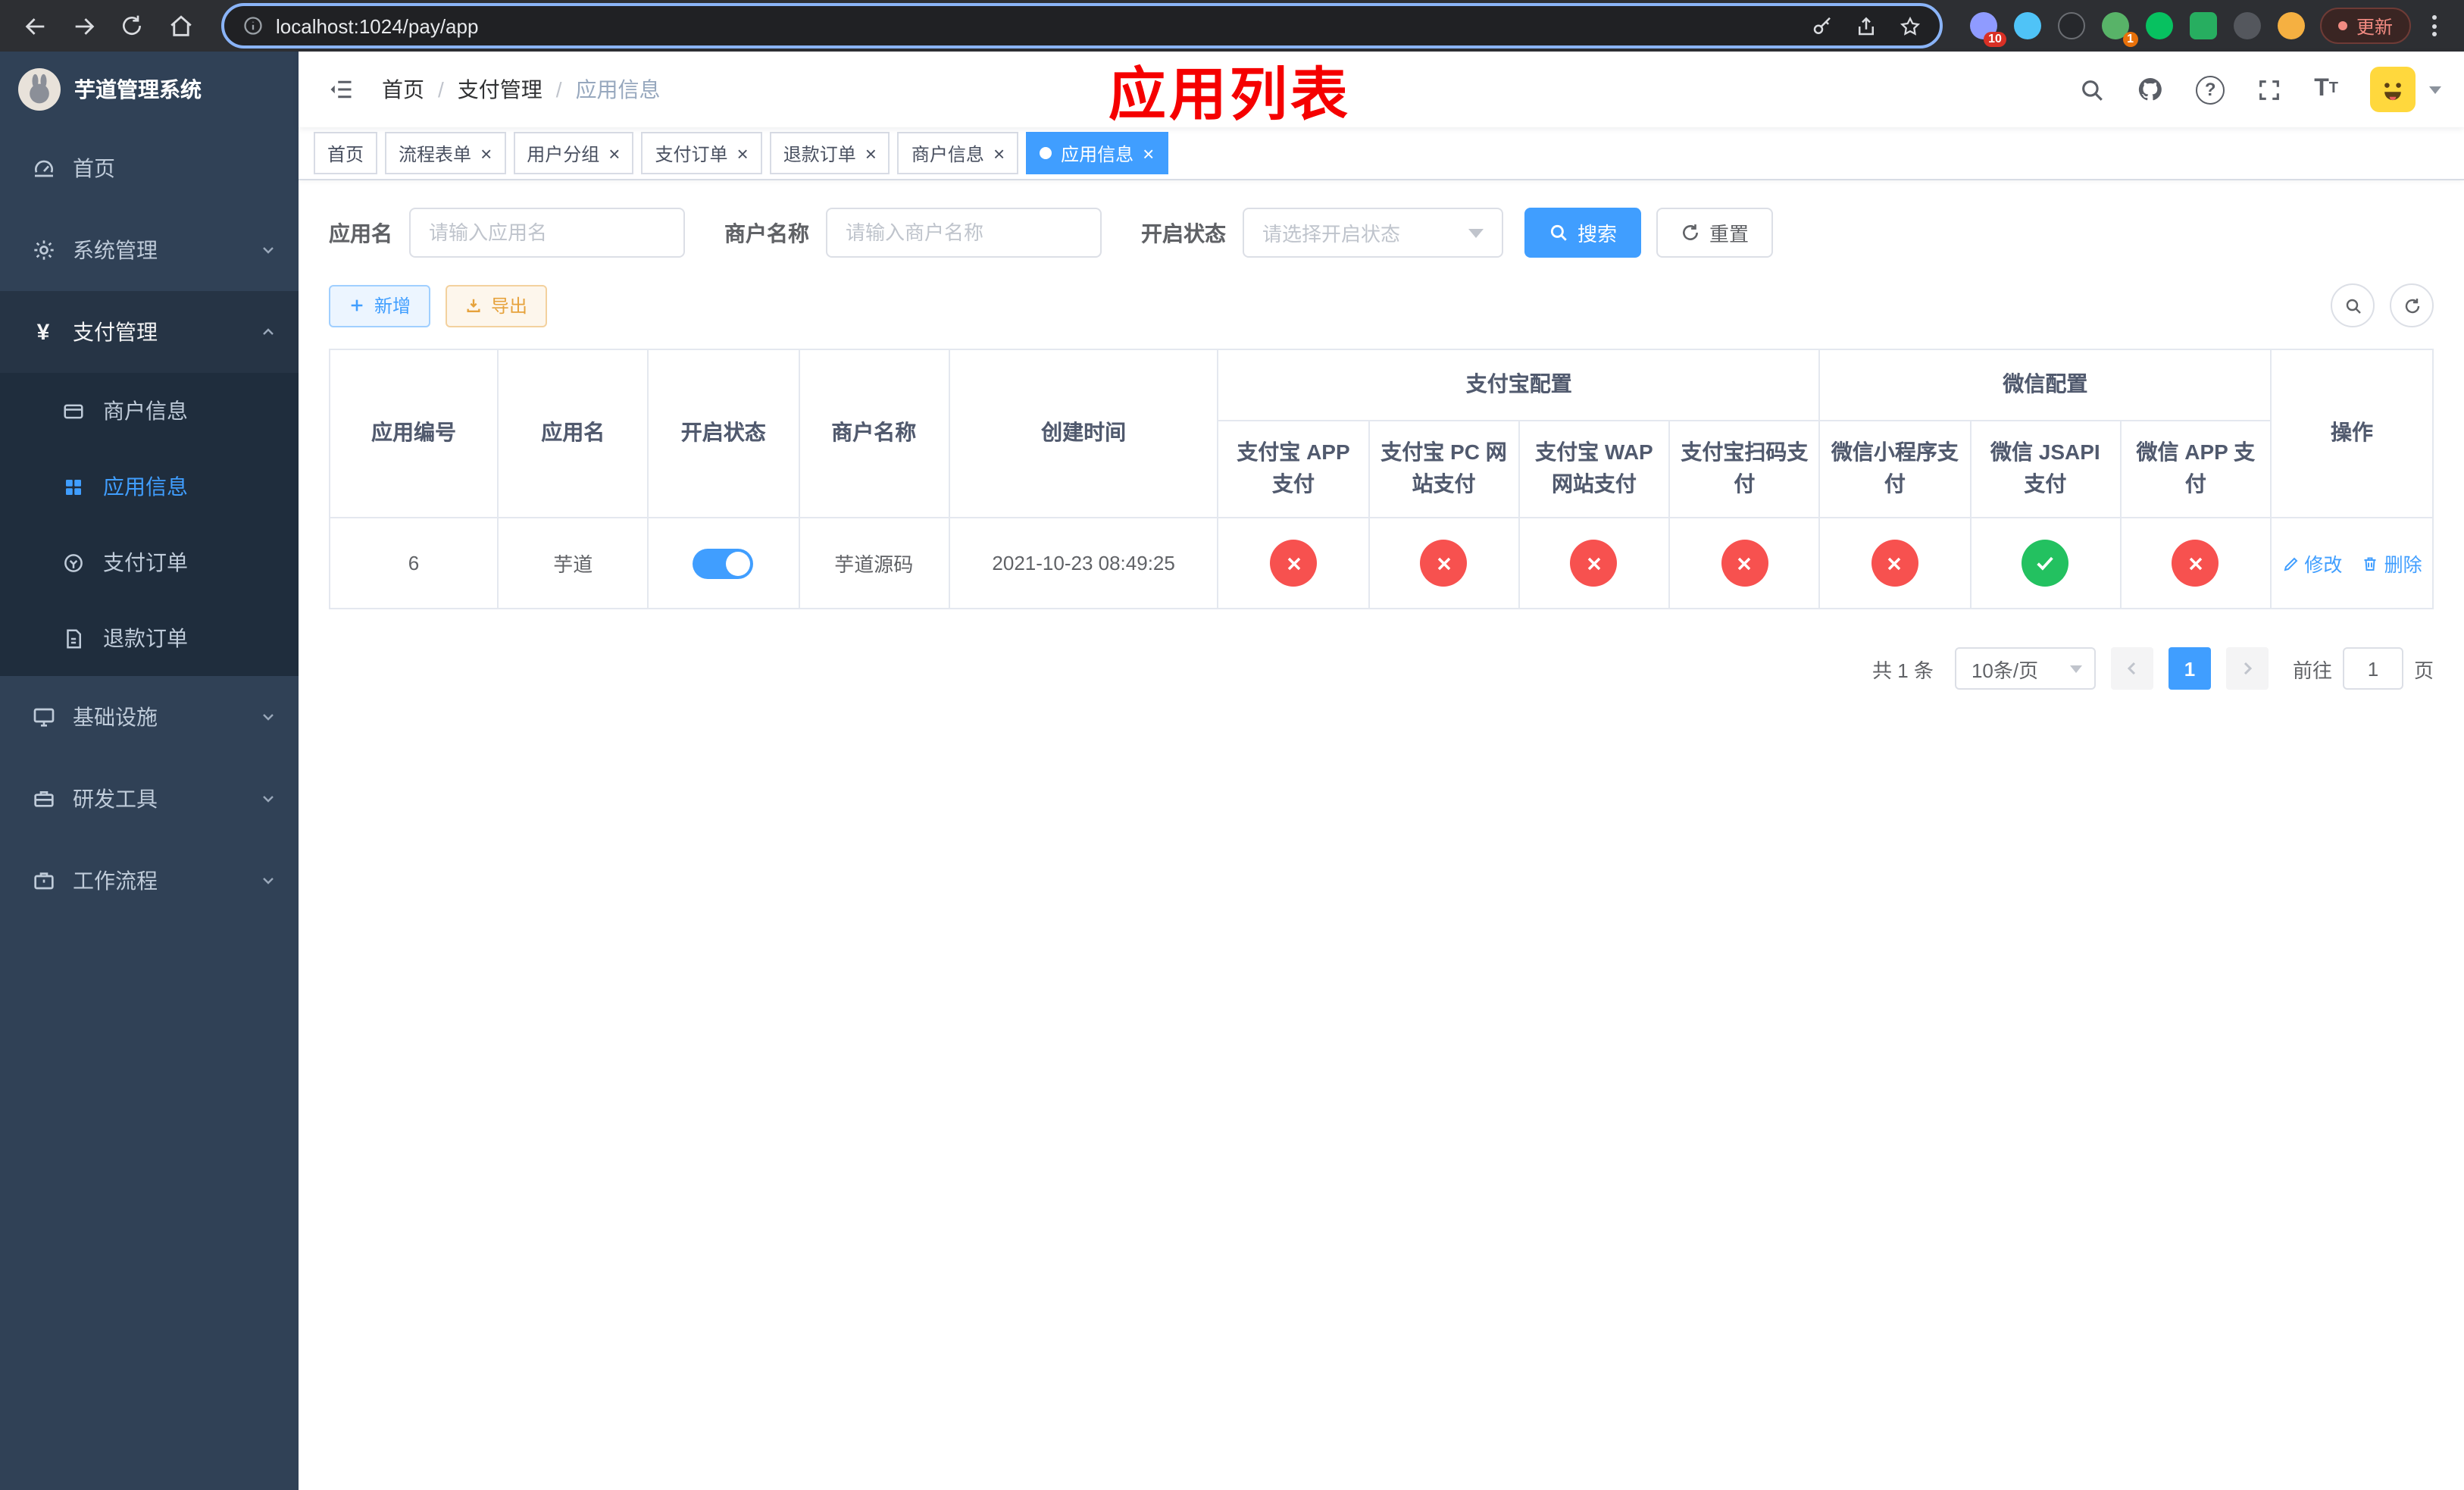 The width and height of the screenshot is (2464, 1490). I want to click on sidebar-item-system: 系统管理, so click(149, 250).